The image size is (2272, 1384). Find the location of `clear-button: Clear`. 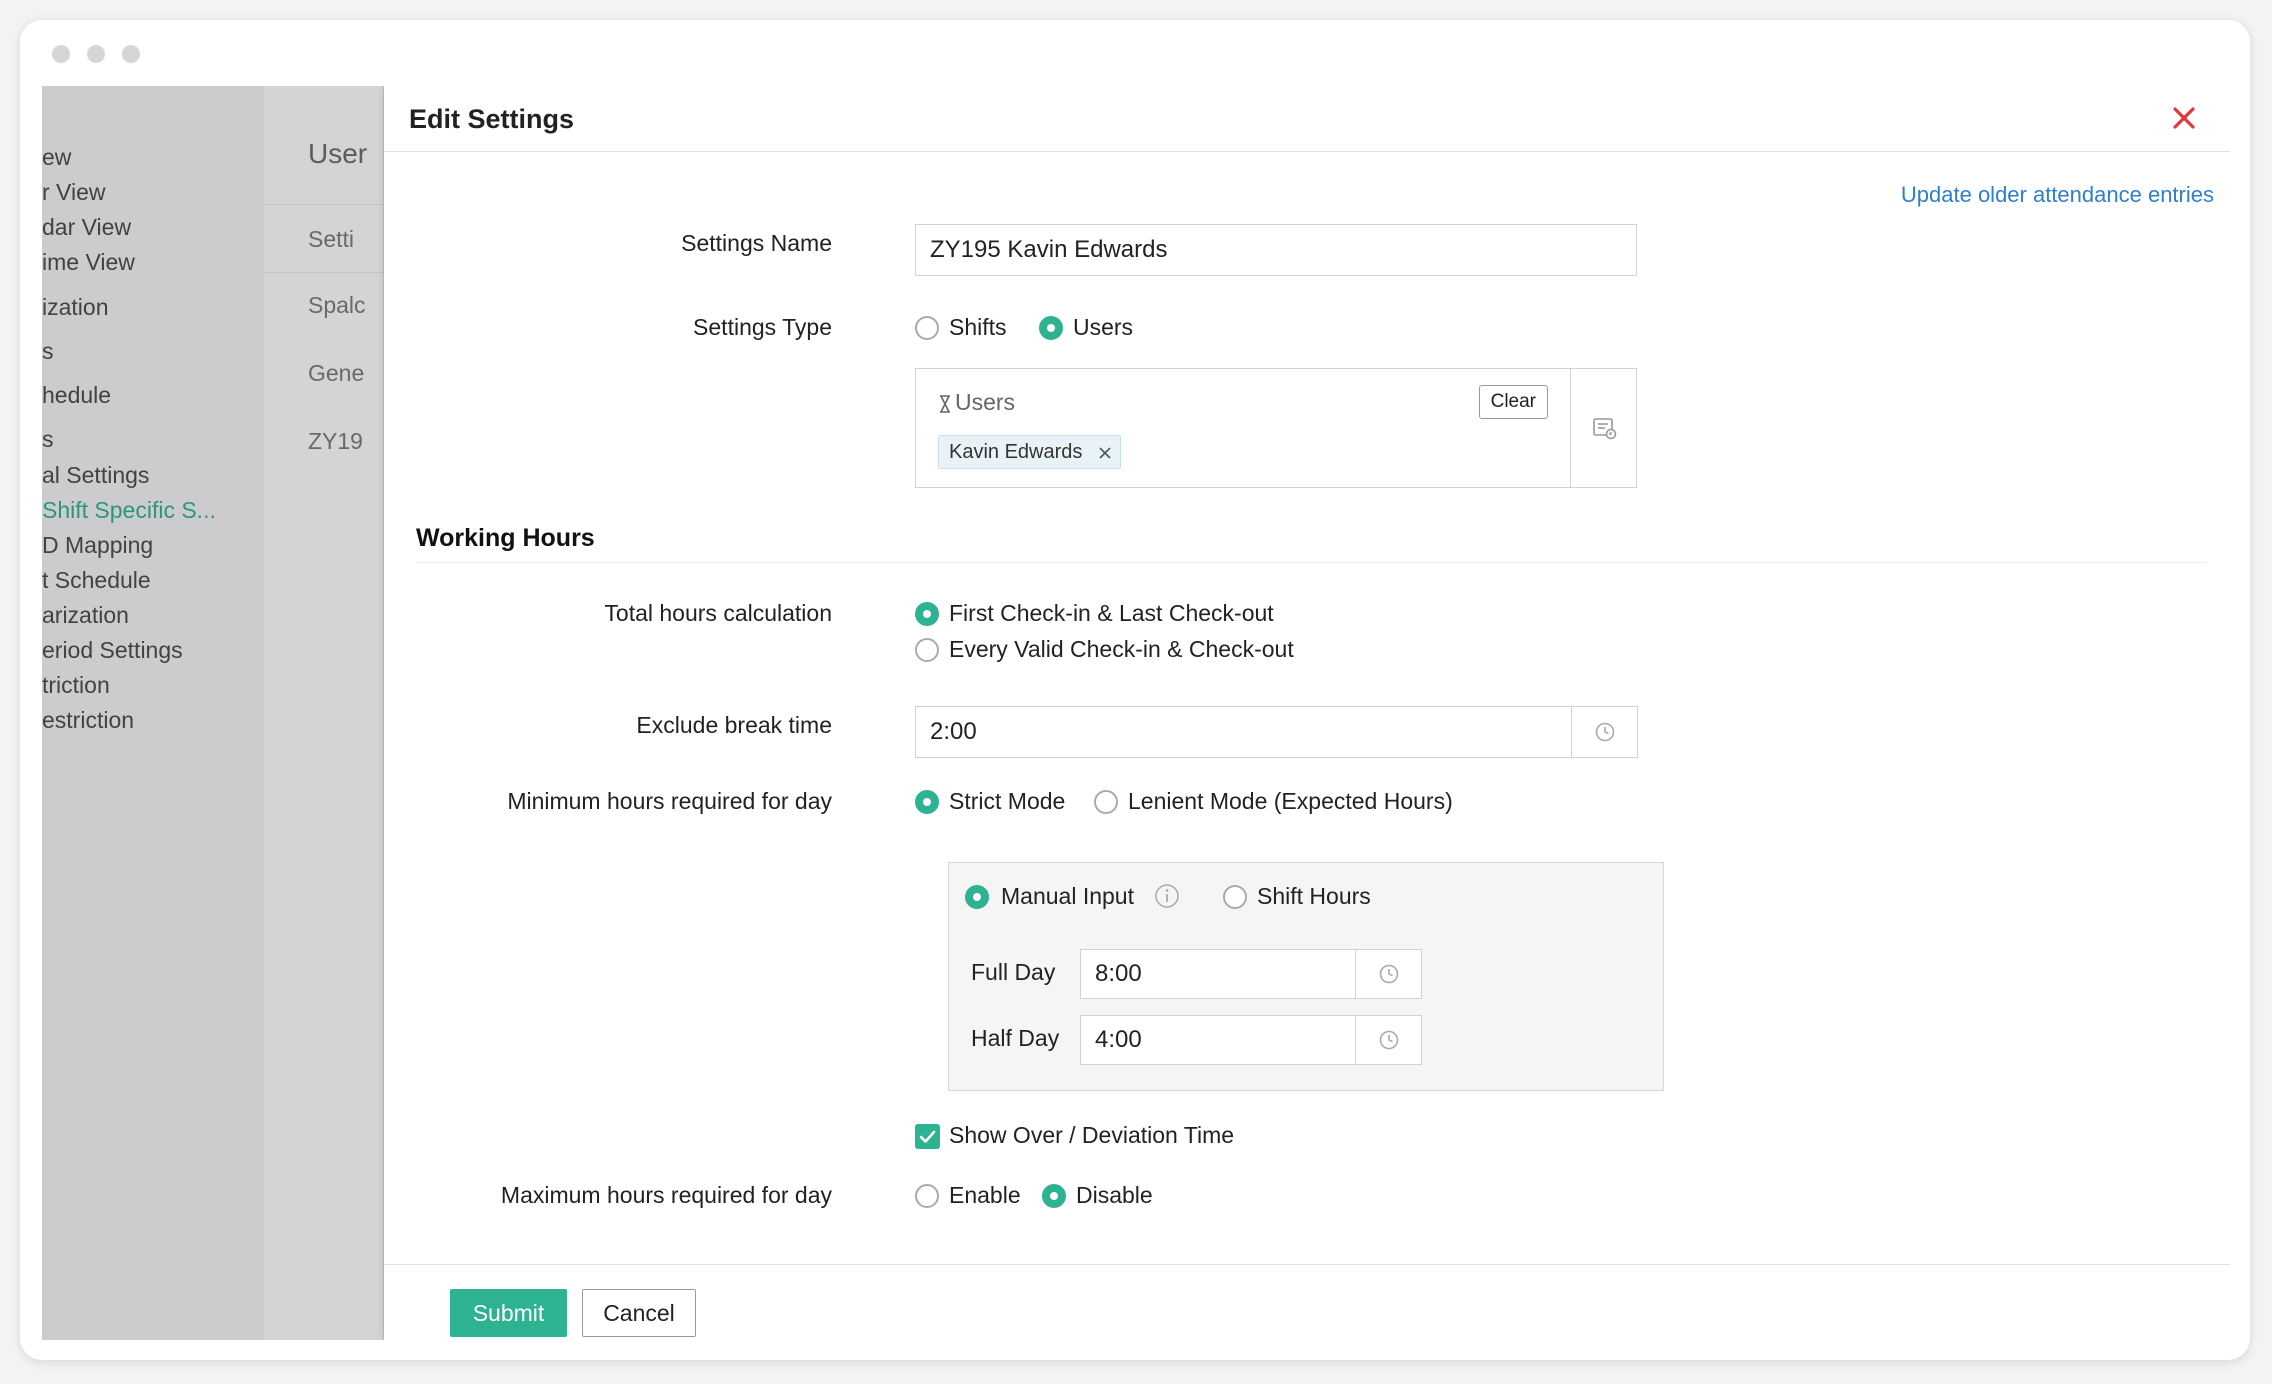

clear-button: Clear is located at coordinates (1513, 402).